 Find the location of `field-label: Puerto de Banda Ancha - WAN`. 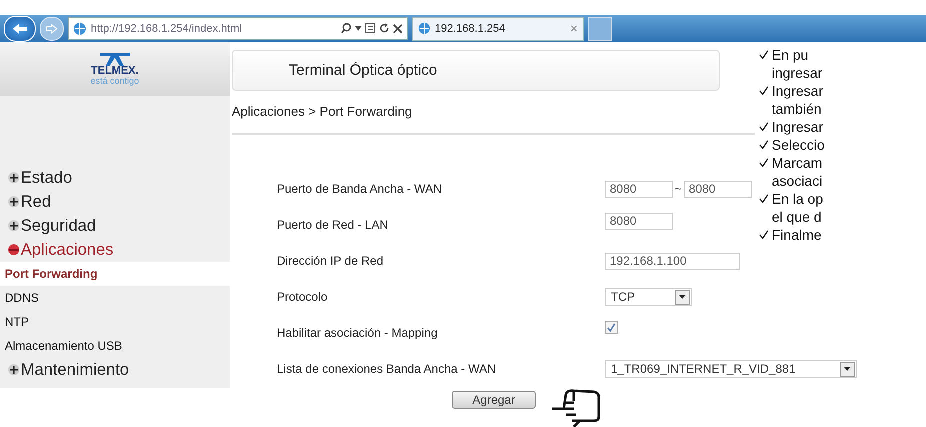

field-label: Puerto de Banda Ancha - WAN is located at coordinates (360, 189).